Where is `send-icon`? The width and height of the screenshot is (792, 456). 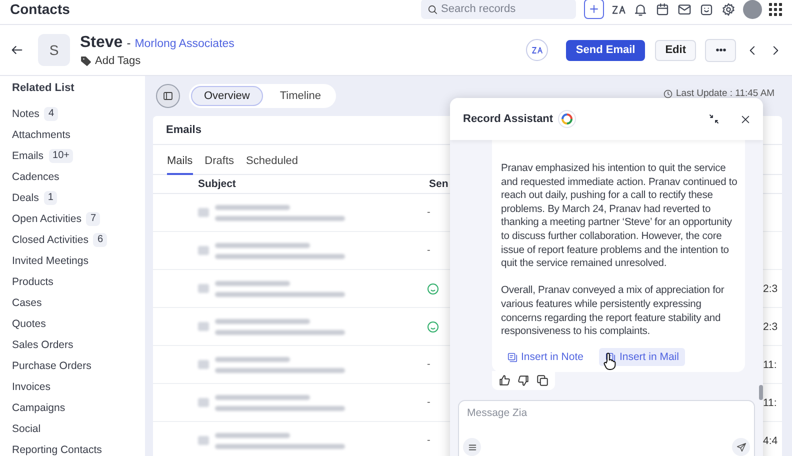
send-icon is located at coordinates (741, 447).